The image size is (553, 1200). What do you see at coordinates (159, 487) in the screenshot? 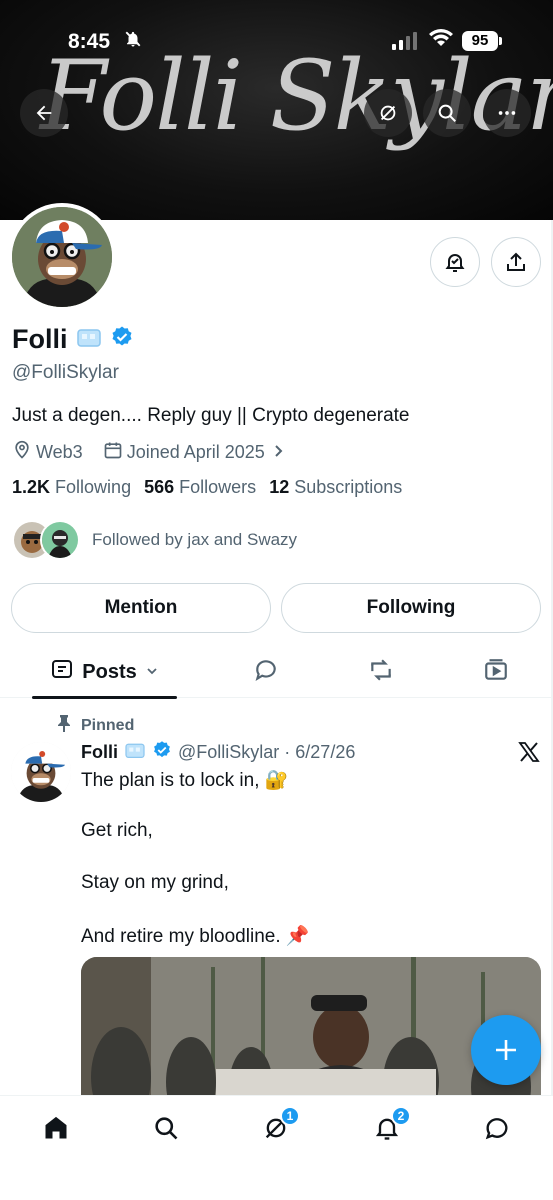
I see `followers-count: 566` at bounding box center [159, 487].